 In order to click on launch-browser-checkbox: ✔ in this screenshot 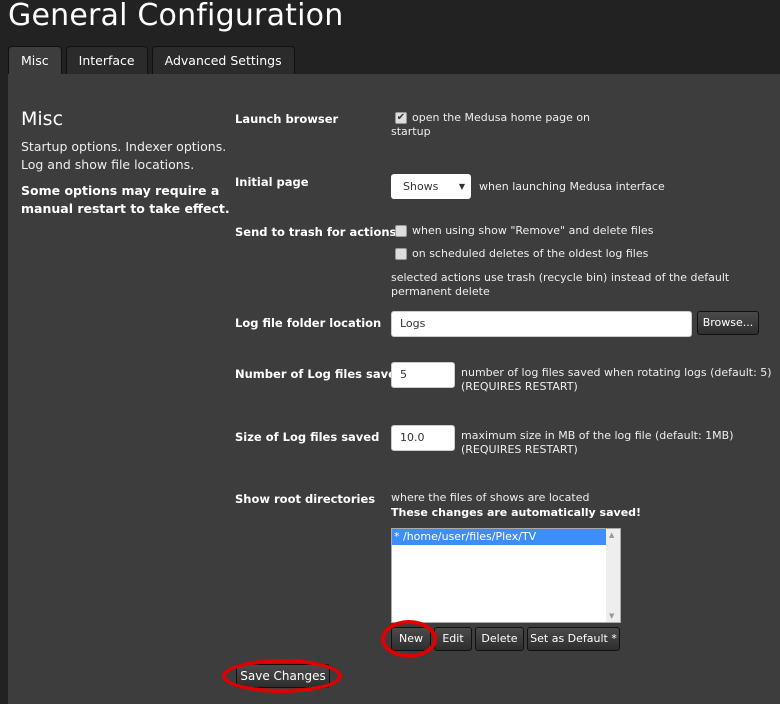, I will do `click(401, 118)`.